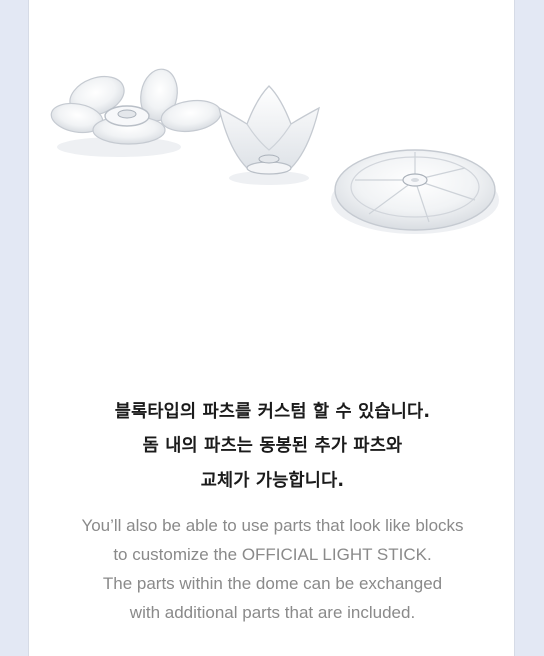 The image size is (544, 656). What do you see at coordinates (136, 112) in the screenshot?
I see `flower-part-icon` at bounding box center [136, 112].